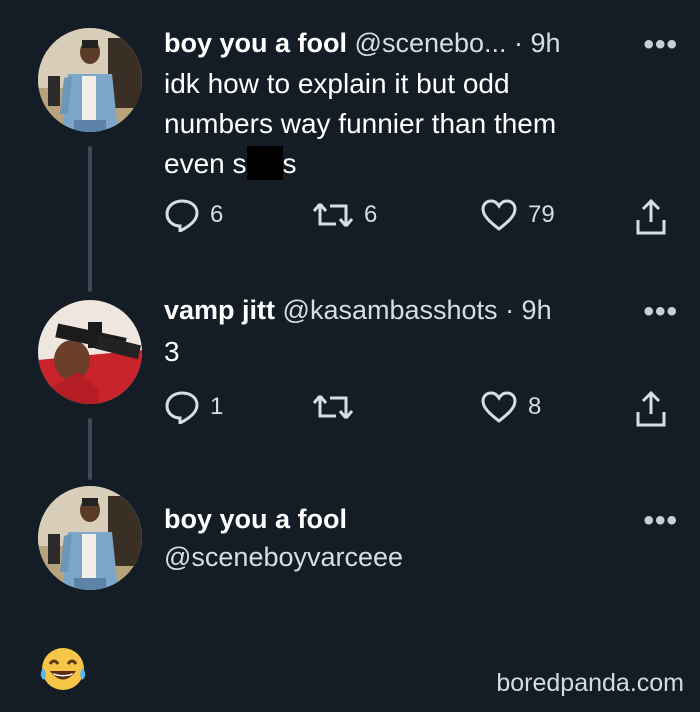  What do you see at coordinates (90, 538) in the screenshot?
I see `avatar-boy-you-a-fool` at bounding box center [90, 538].